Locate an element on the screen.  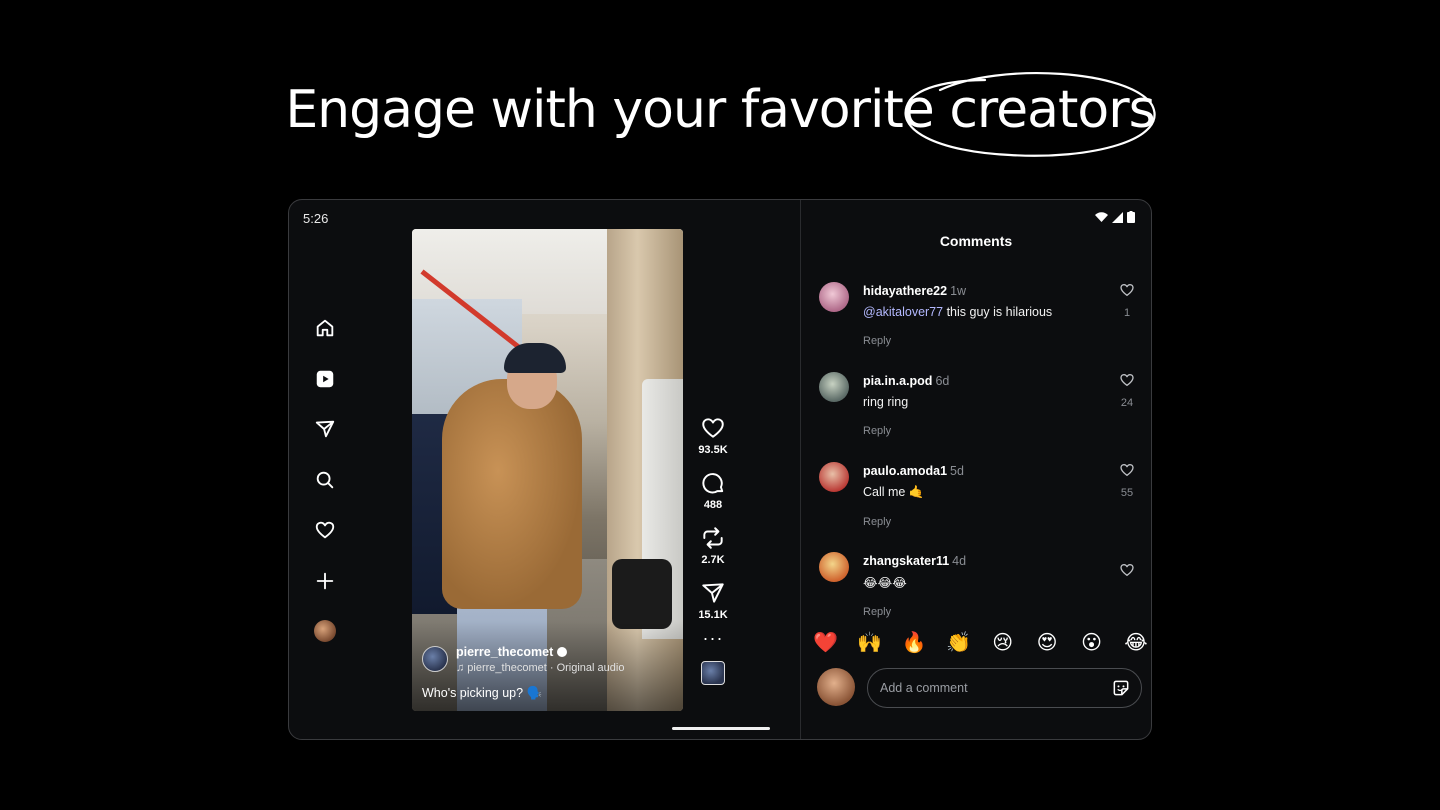
like-button: 93.5K is located at coordinates (713, 435).